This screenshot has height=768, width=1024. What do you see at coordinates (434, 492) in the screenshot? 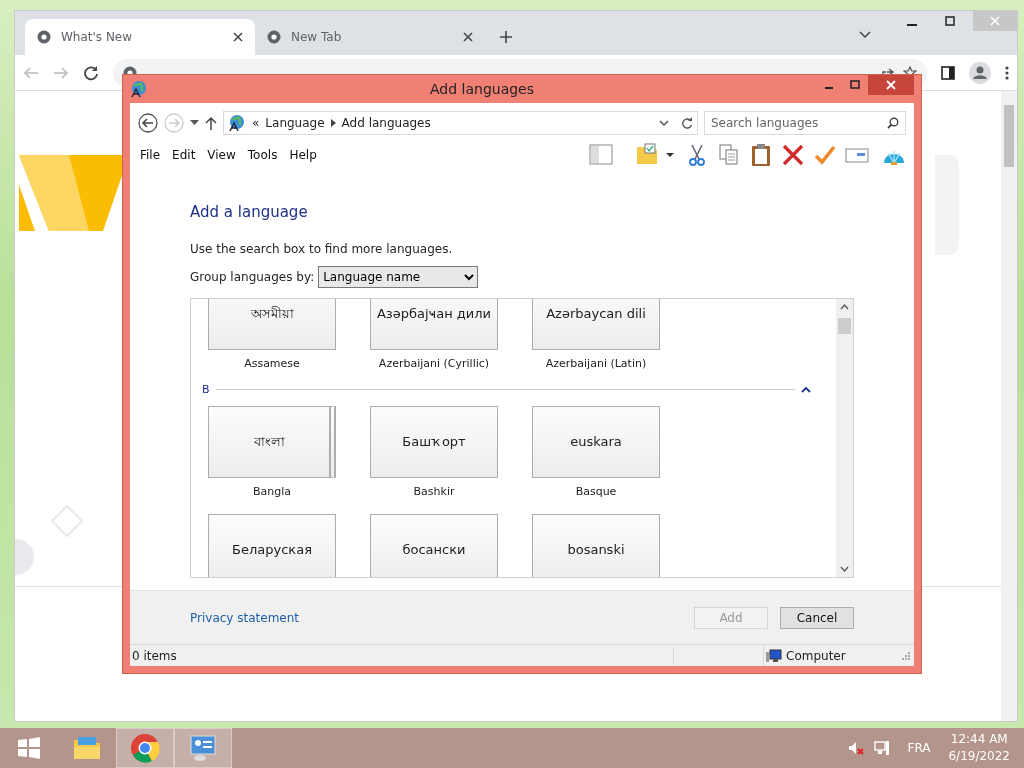
I see `language-name: Bashkir` at bounding box center [434, 492].